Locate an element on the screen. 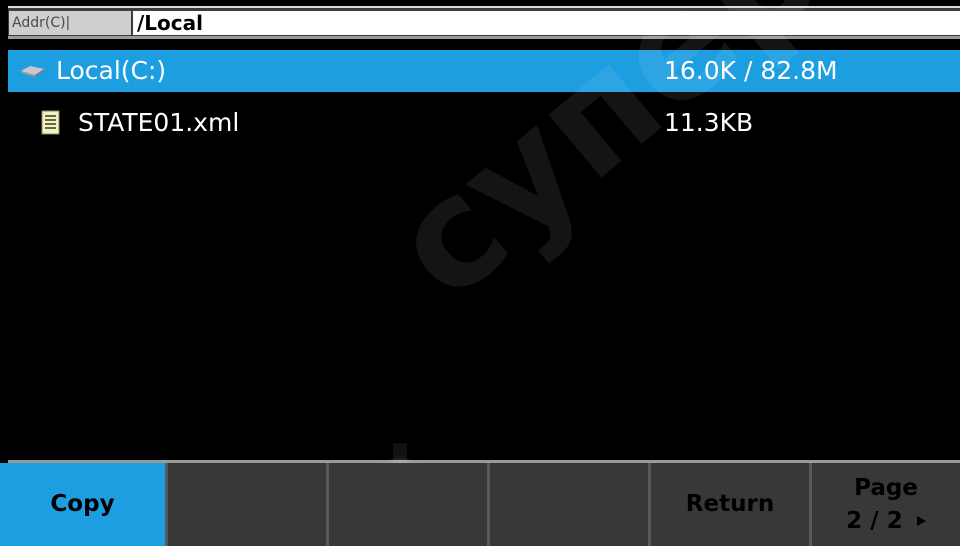  page-indicator: 2 / 2 is located at coordinates (874, 520).